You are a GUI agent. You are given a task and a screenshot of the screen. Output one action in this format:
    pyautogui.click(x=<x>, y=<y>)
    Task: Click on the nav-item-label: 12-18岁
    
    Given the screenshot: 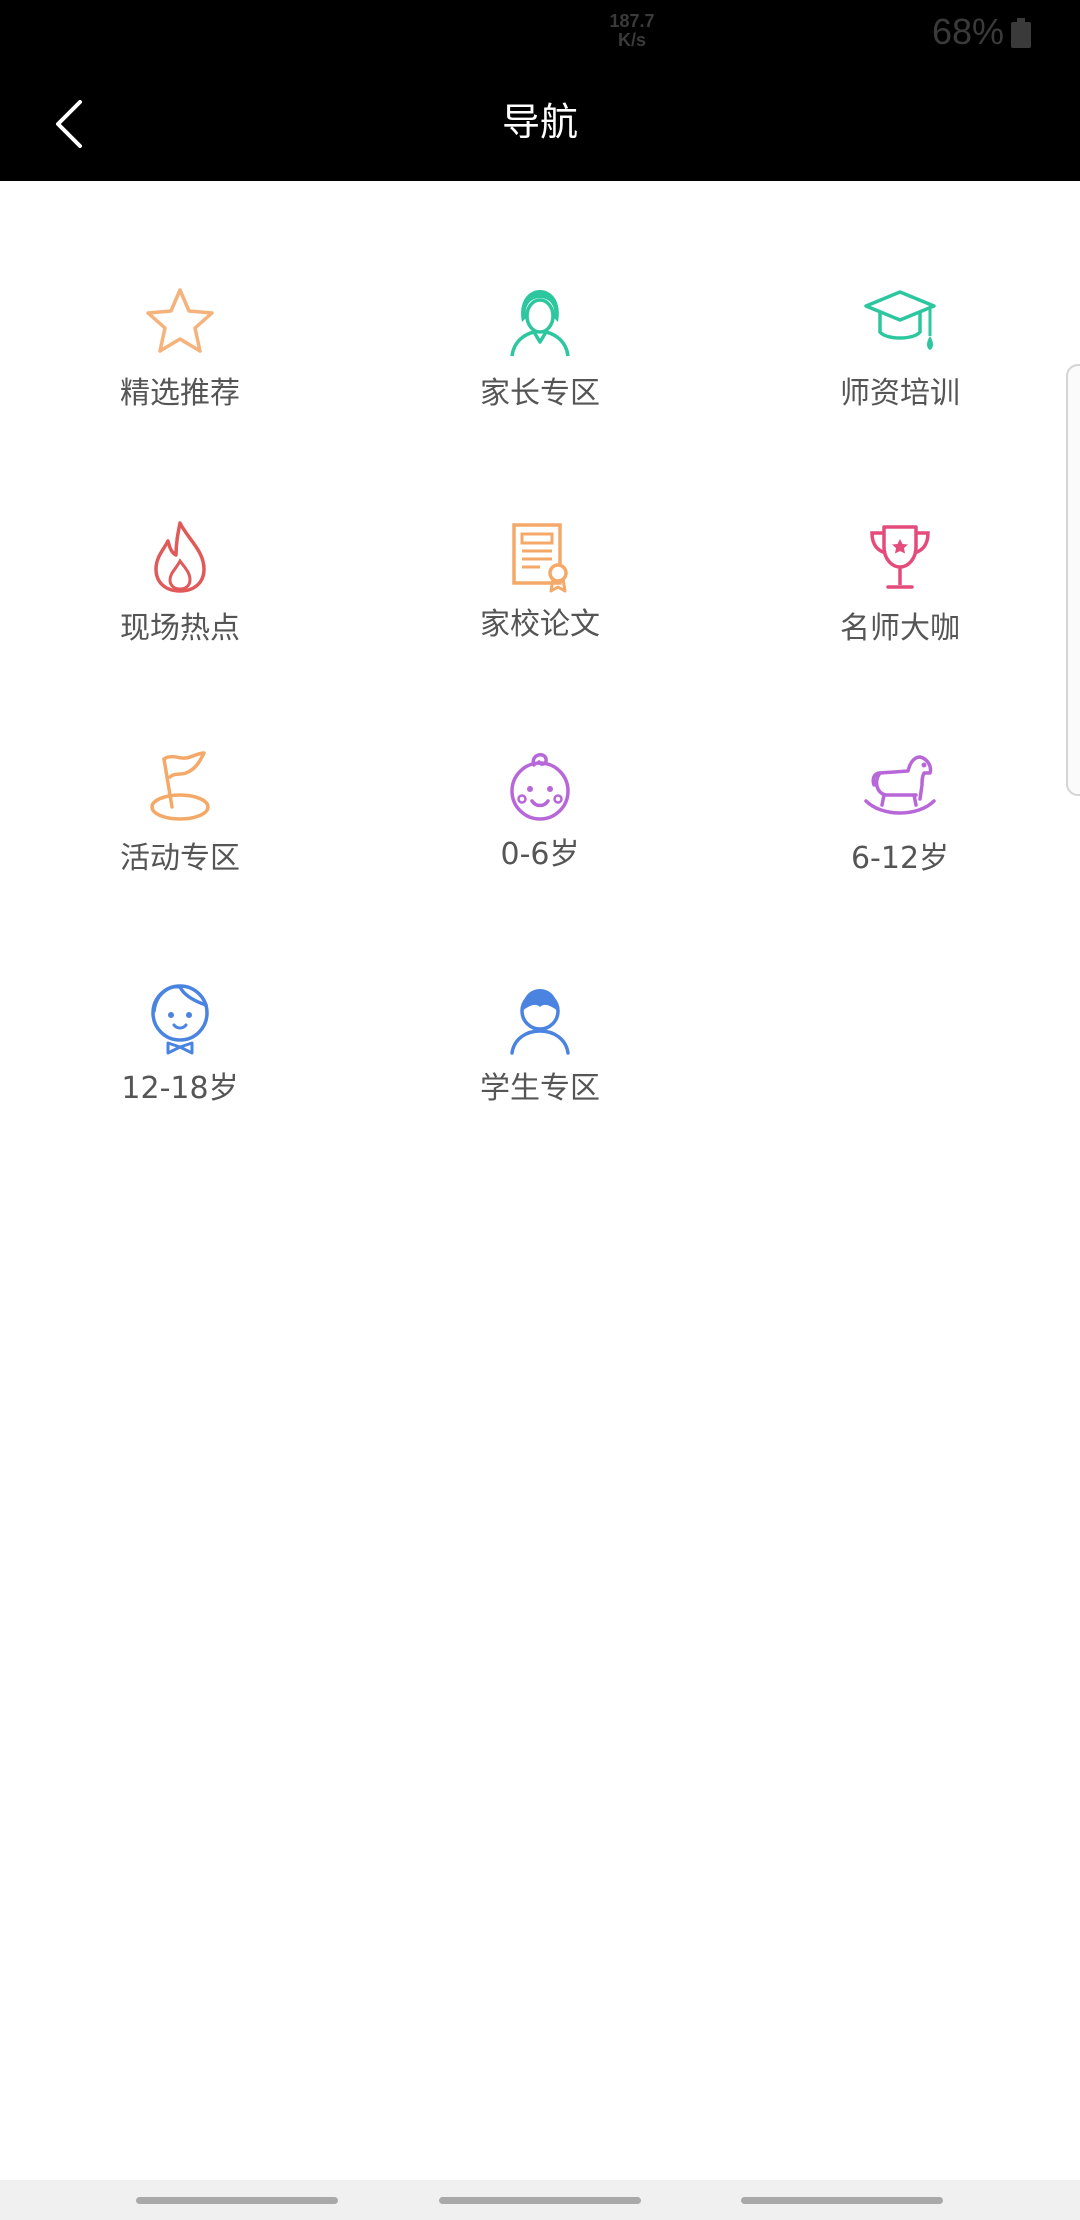 What is the action you would take?
    pyautogui.click(x=180, y=1088)
    